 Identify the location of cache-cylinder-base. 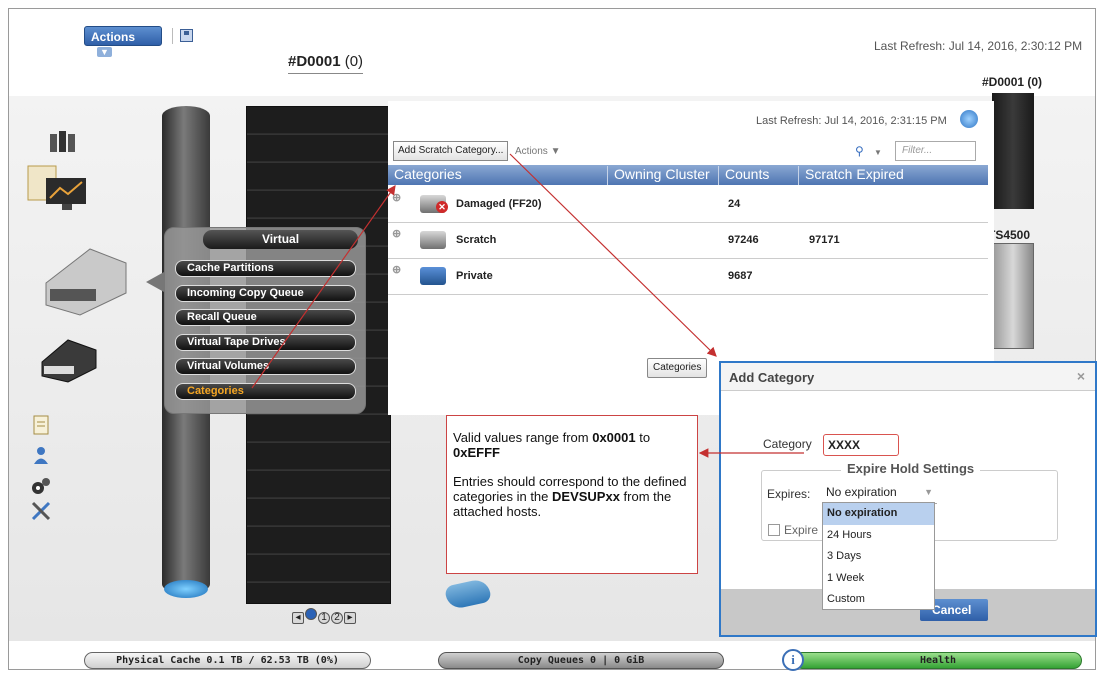
(186, 589).